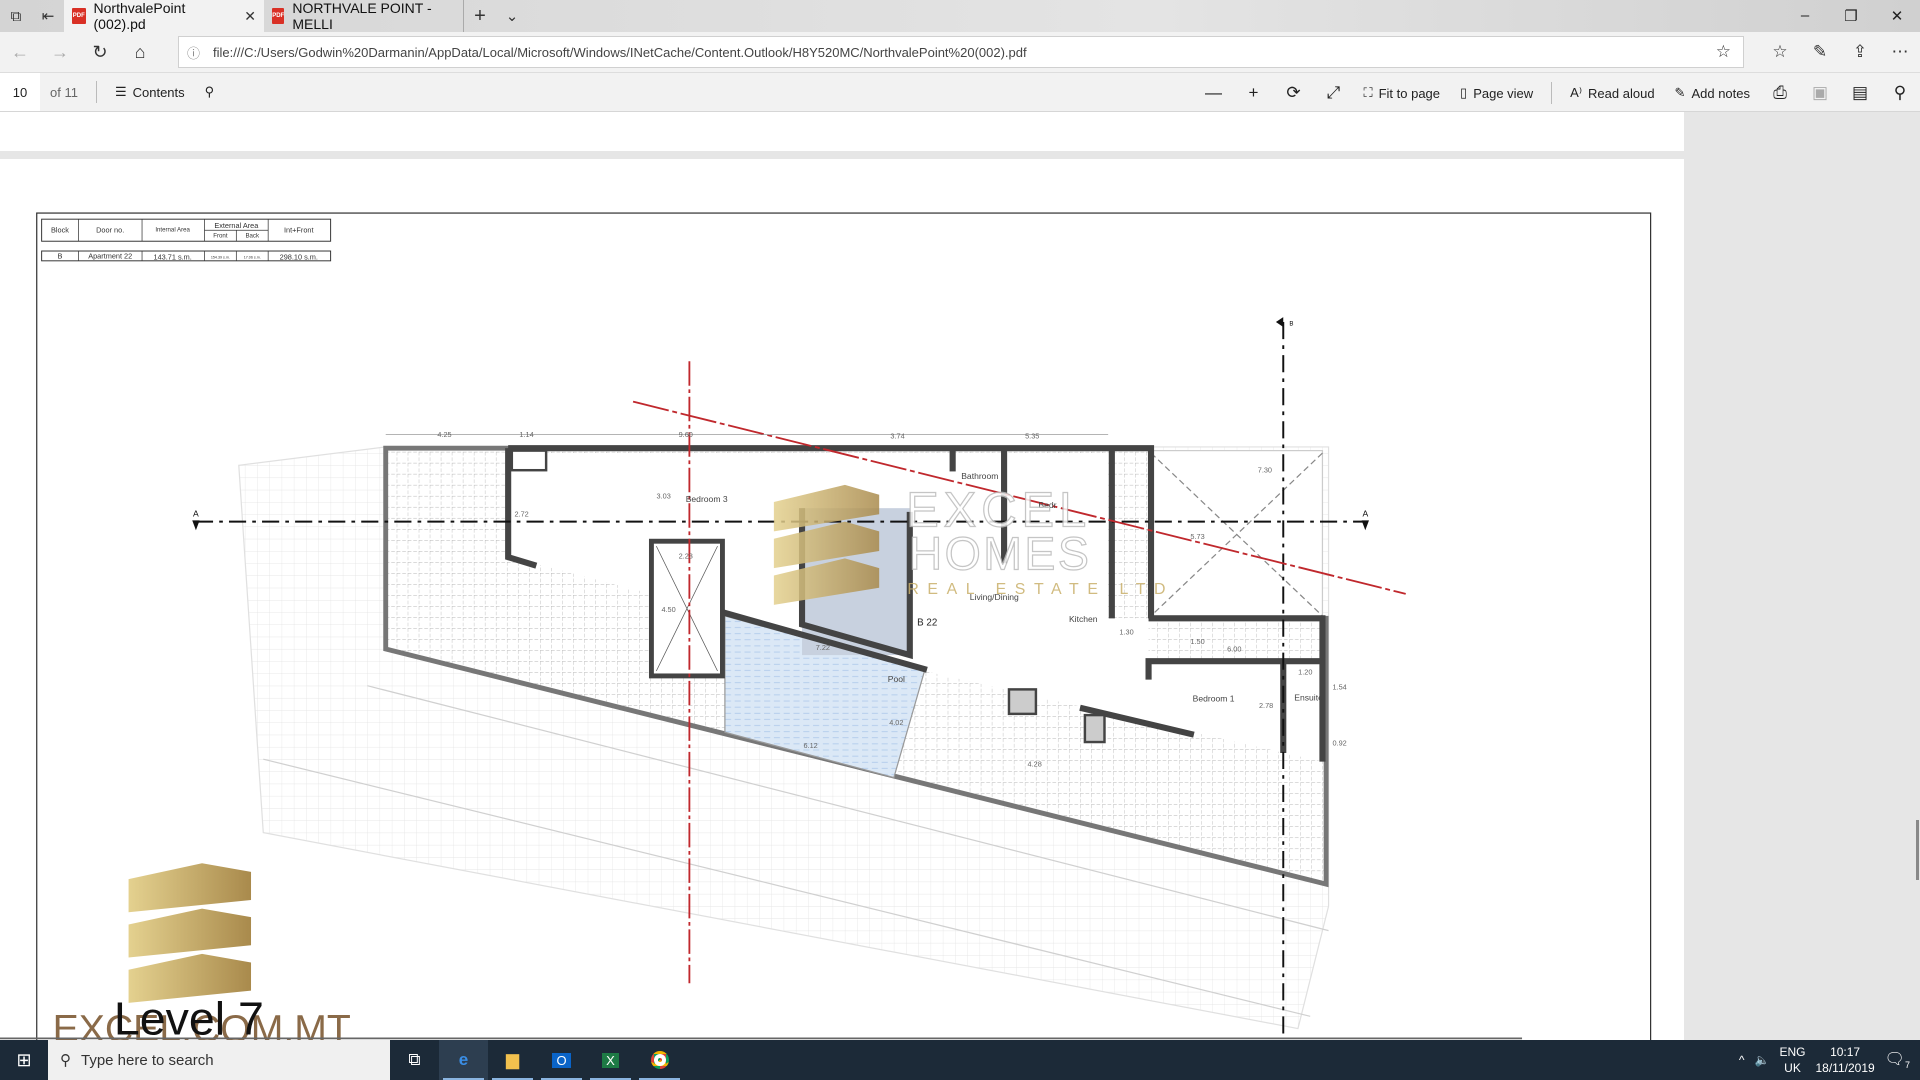 The image size is (1920, 1080). What do you see at coordinates (193, 52) in the screenshot?
I see `info-icon: ⓘ` at bounding box center [193, 52].